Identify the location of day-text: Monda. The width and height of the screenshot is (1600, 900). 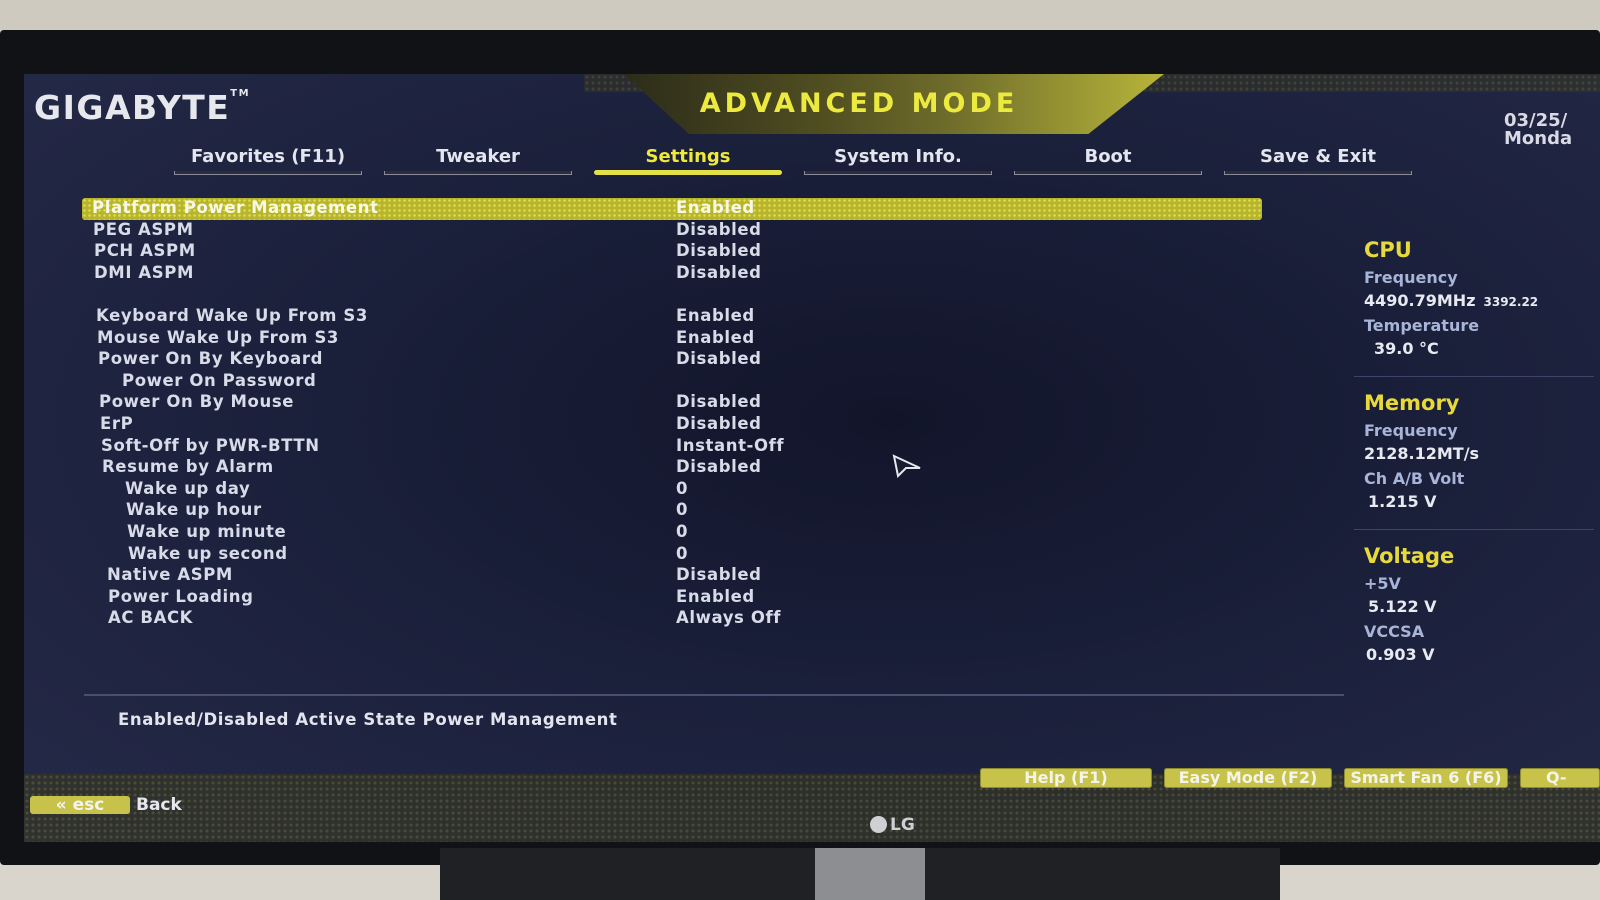
(1538, 138).